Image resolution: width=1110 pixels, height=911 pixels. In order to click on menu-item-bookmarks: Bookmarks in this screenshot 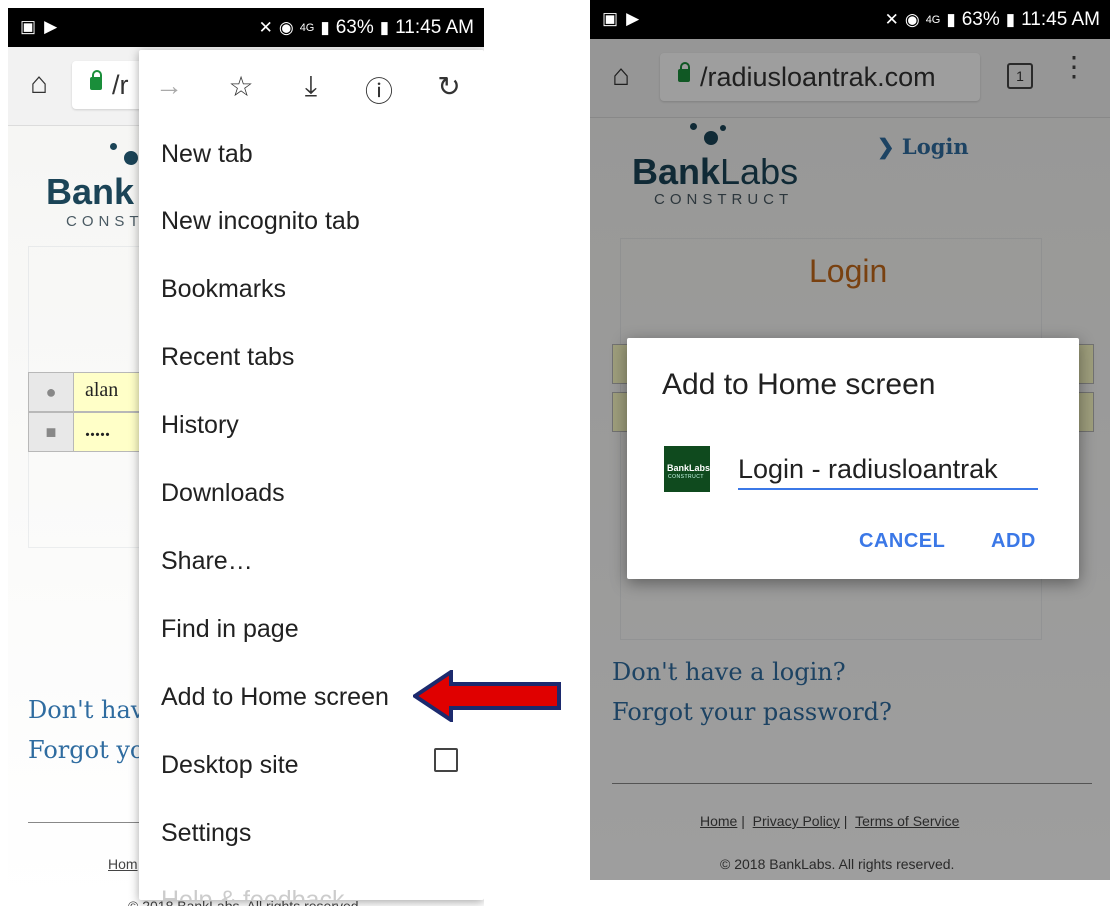, I will do `click(223, 289)`.